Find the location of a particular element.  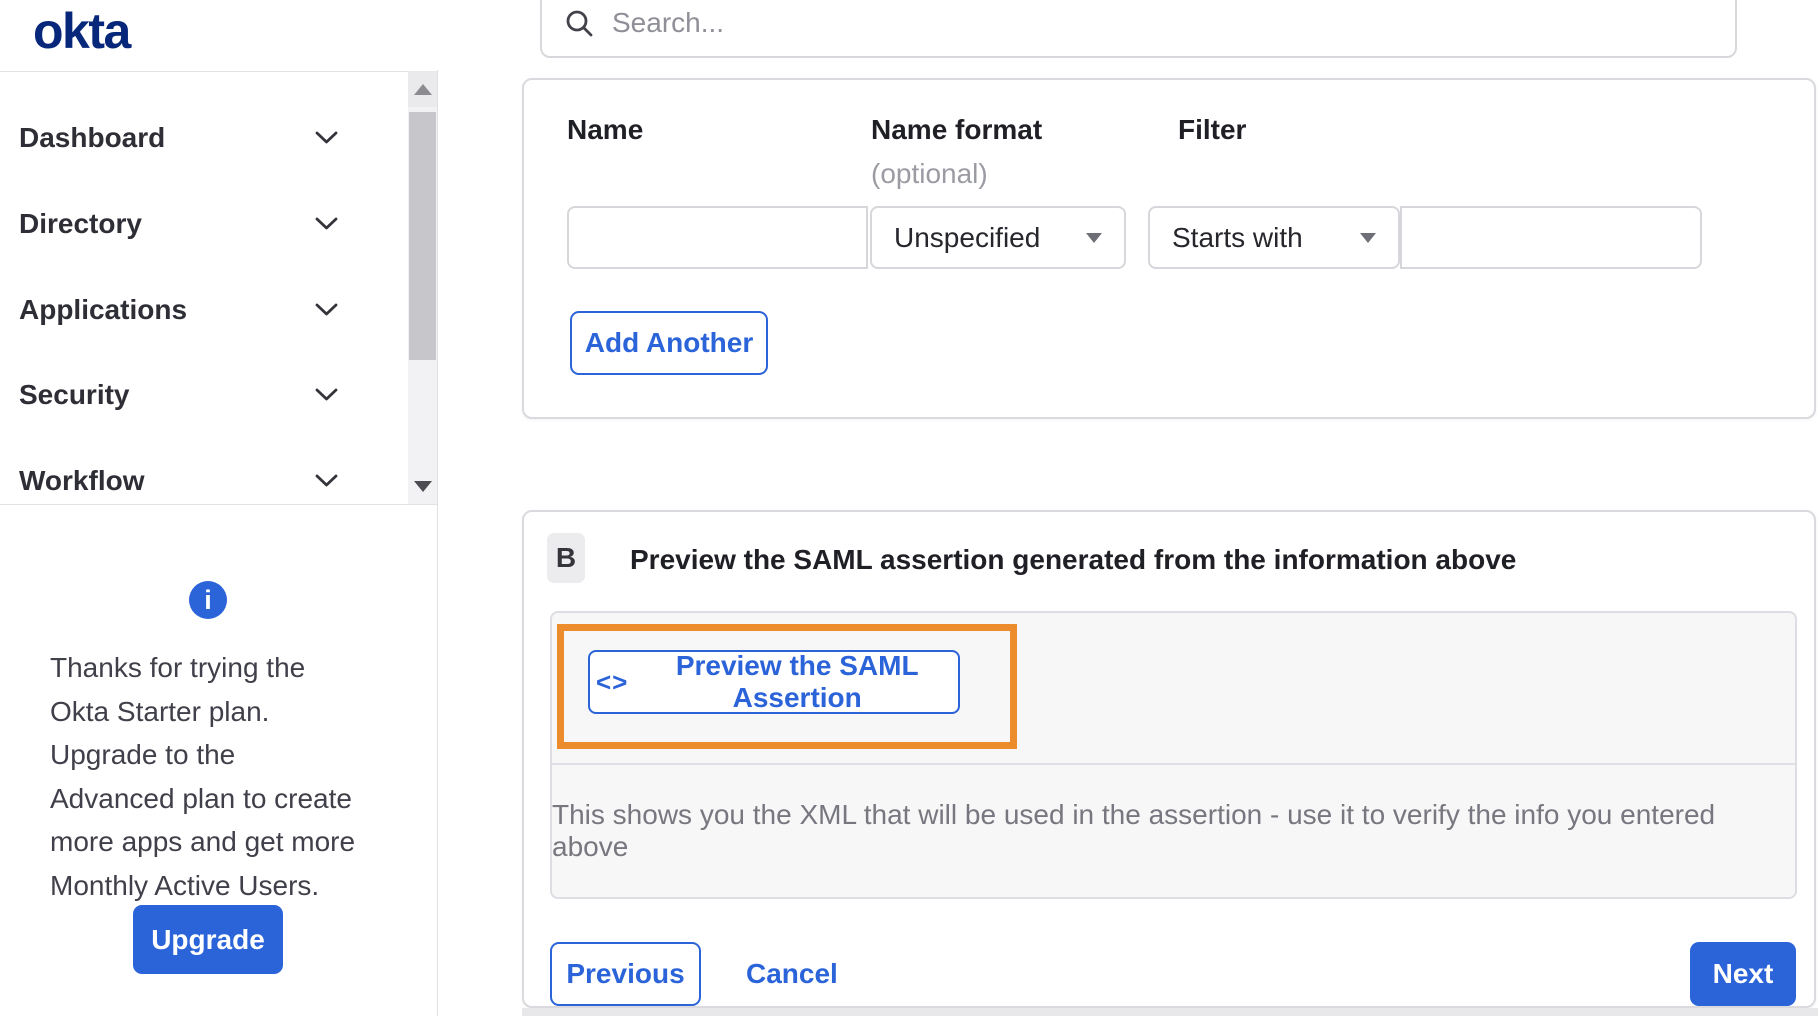

sidebar-scrollbar is located at coordinates (422, 287).